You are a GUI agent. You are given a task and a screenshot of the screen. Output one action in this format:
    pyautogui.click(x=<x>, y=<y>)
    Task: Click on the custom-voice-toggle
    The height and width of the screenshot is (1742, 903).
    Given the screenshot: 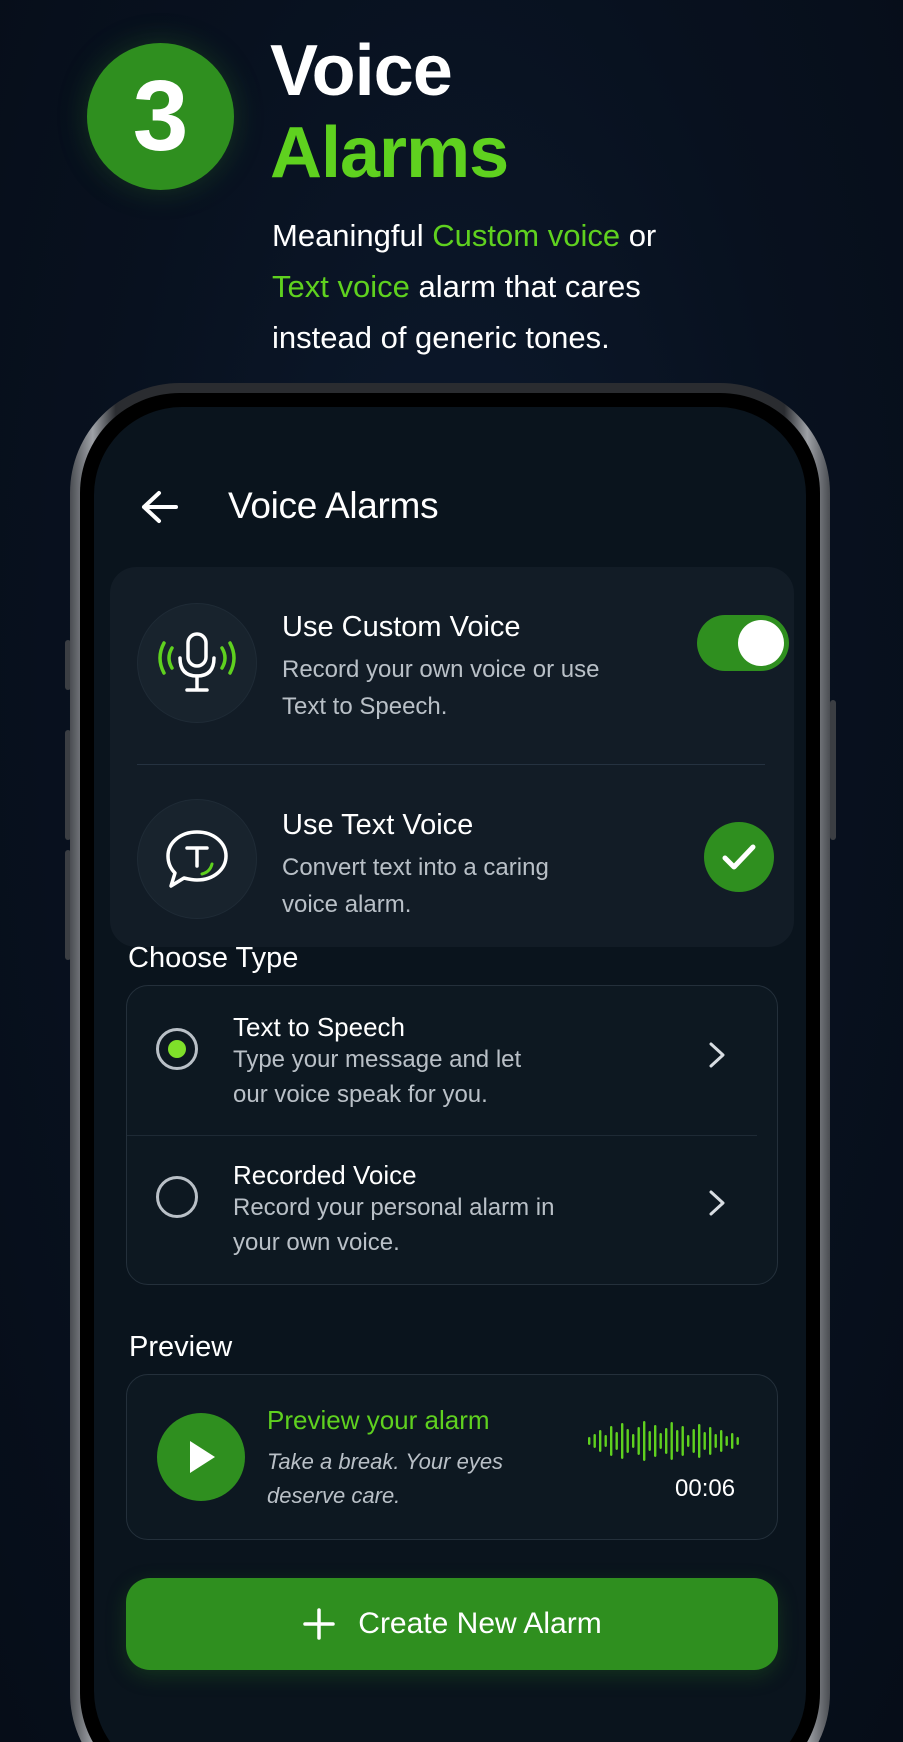 What is the action you would take?
    pyautogui.click(x=743, y=643)
    